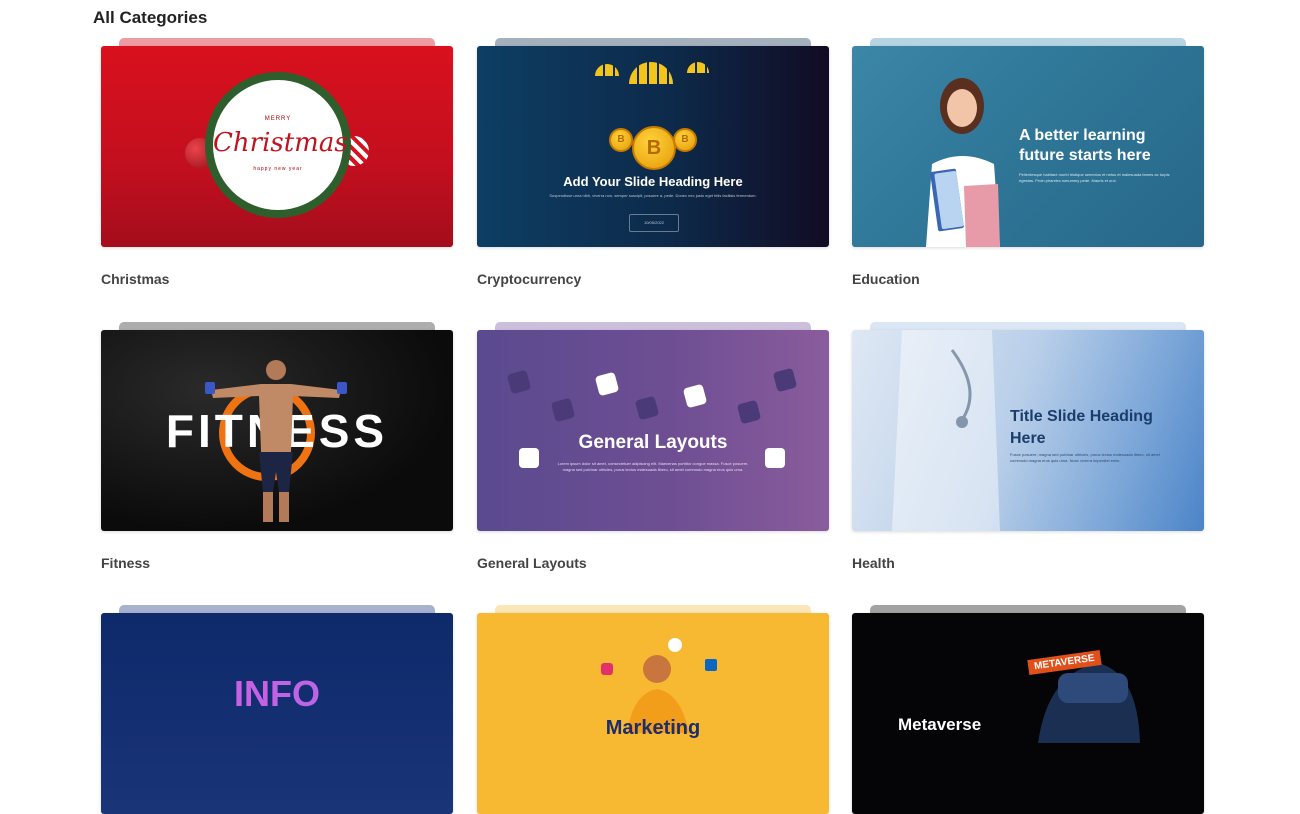 Image resolution: width=1300 pixels, height=814 pixels. I want to click on thumb-heading: Title Slide Heading Here, so click(1081, 427).